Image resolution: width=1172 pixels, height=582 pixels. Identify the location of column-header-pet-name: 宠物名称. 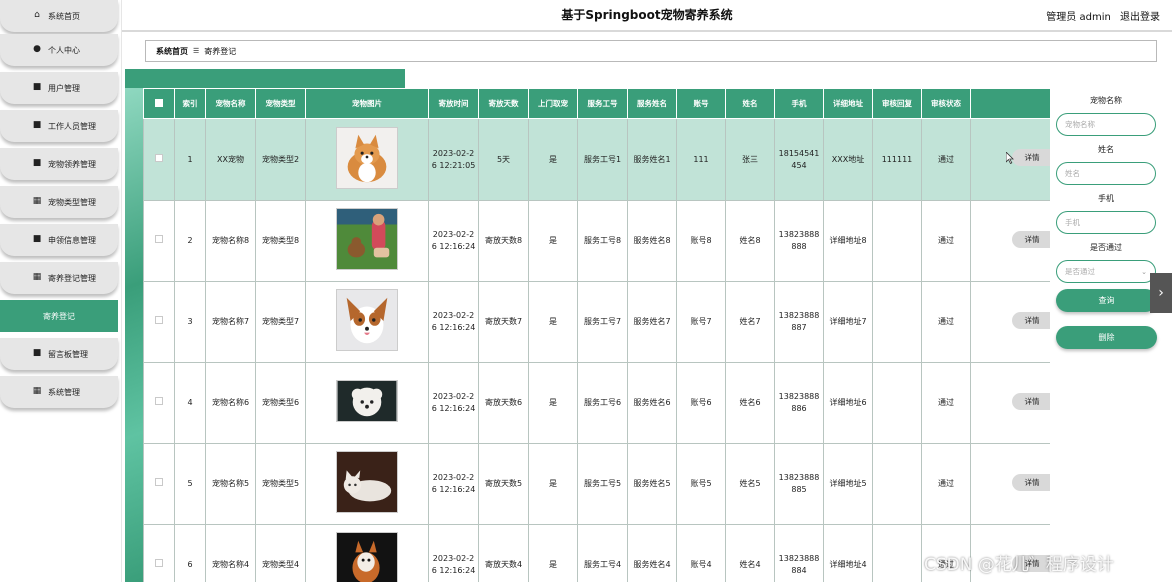
(230, 103).